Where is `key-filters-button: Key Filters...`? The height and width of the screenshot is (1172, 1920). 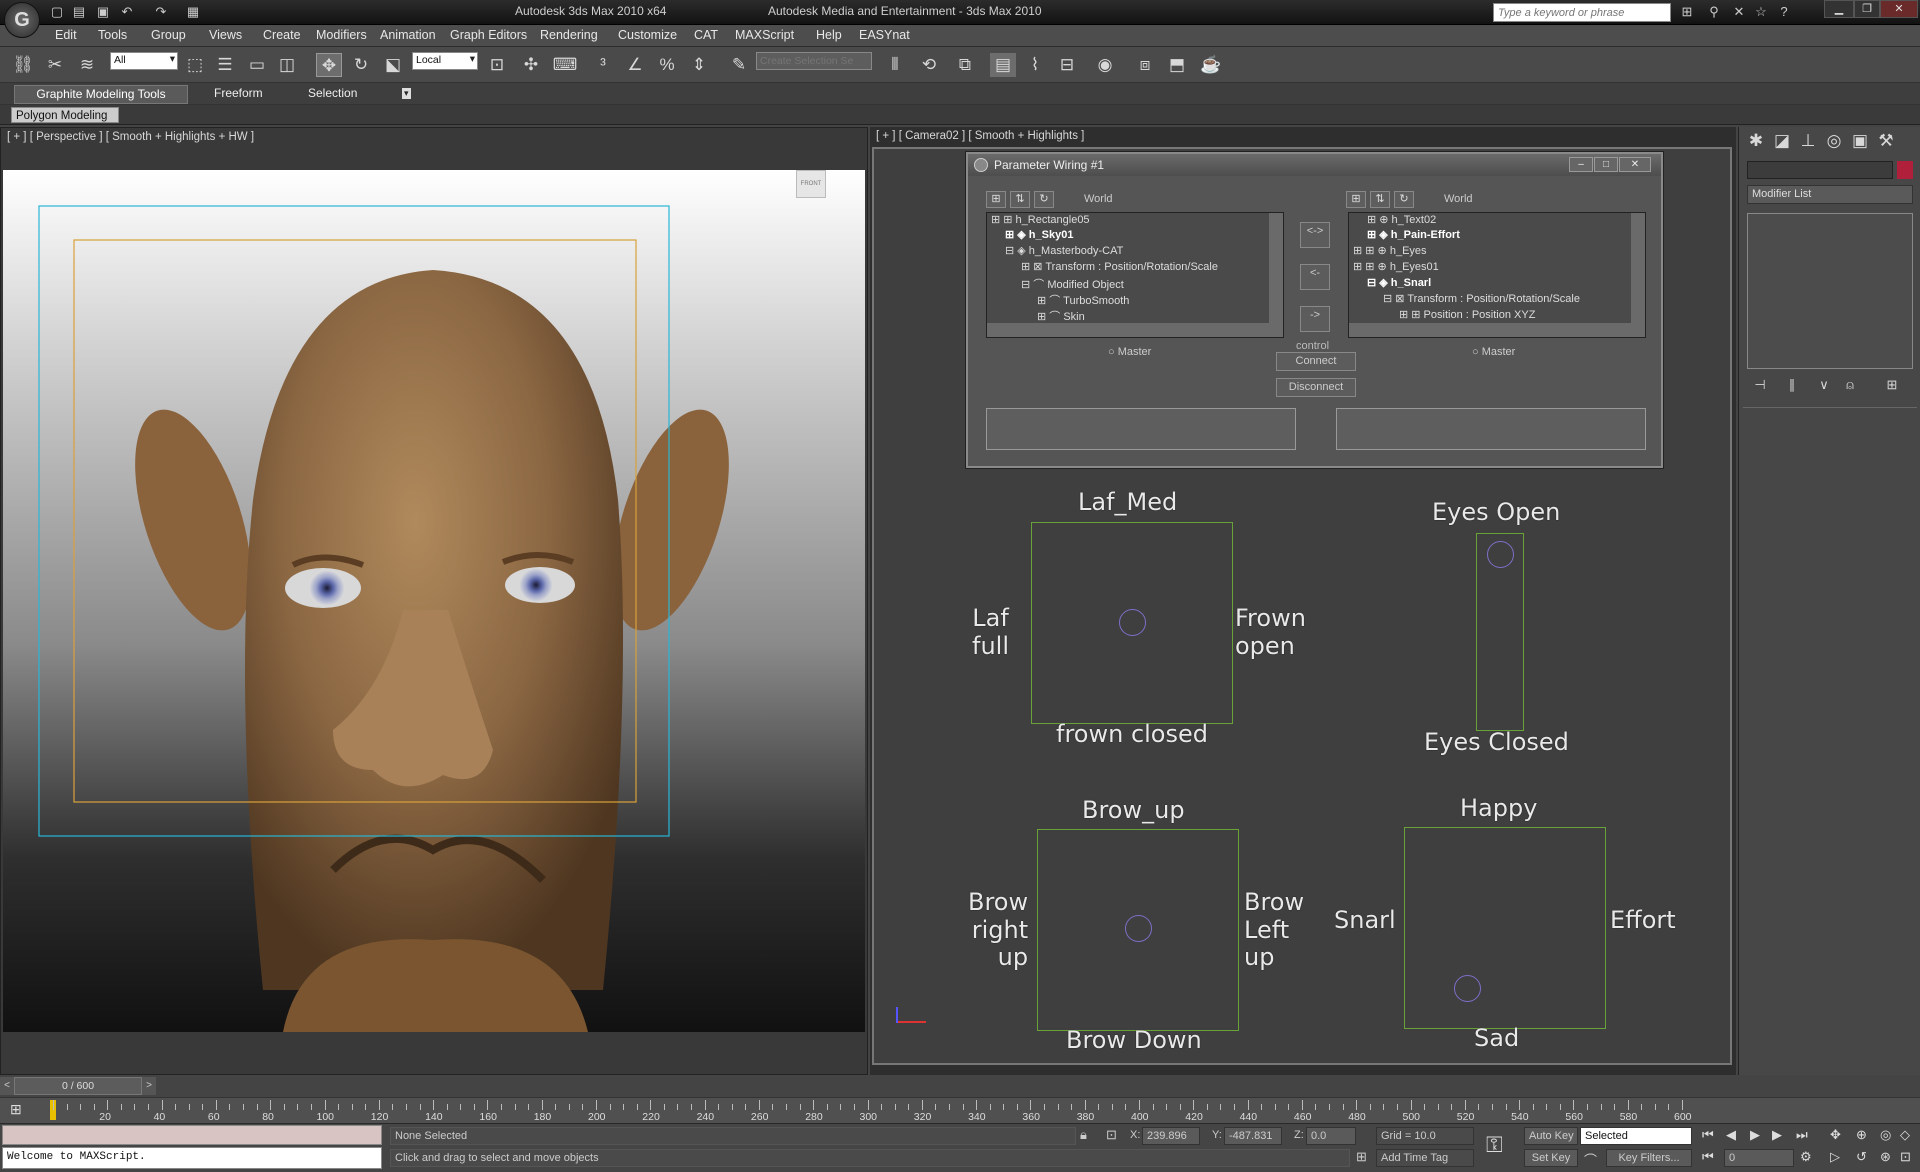
key-filters-button: Key Filters... is located at coordinates (1649, 1158).